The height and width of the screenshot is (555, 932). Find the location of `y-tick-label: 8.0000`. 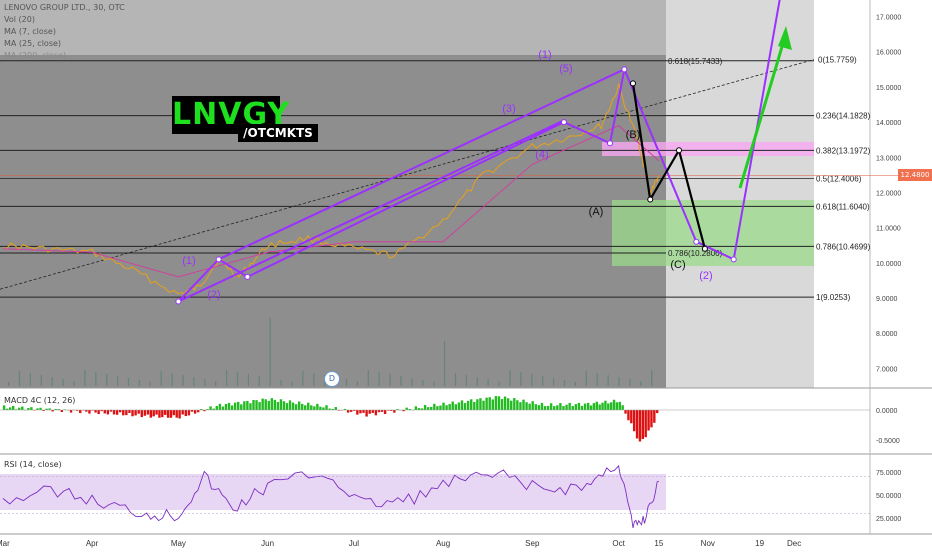

y-tick-label: 8.0000 is located at coordinates (887, 334).